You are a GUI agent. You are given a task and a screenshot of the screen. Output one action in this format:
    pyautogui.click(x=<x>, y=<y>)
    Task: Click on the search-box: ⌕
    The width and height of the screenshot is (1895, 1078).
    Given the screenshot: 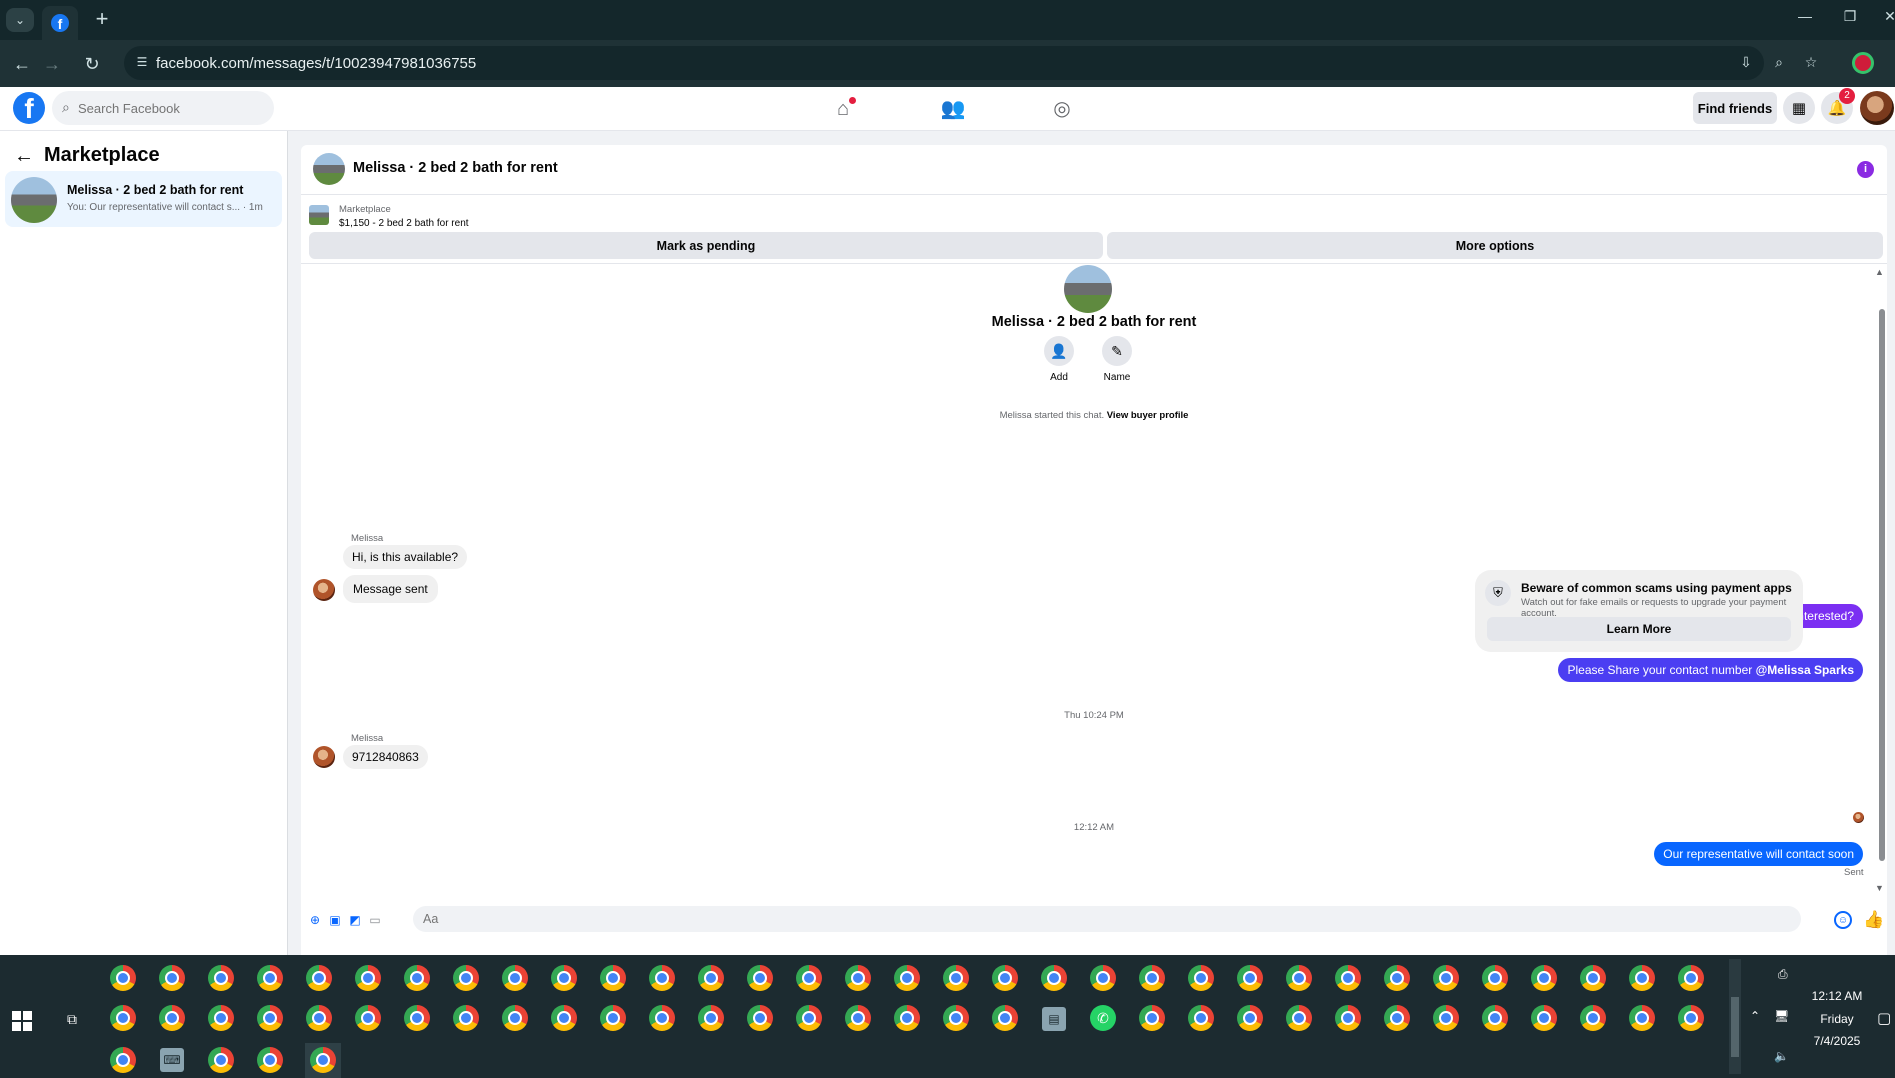 What is the action you would take?
    pyautogui.click(x=163, y=108)
    